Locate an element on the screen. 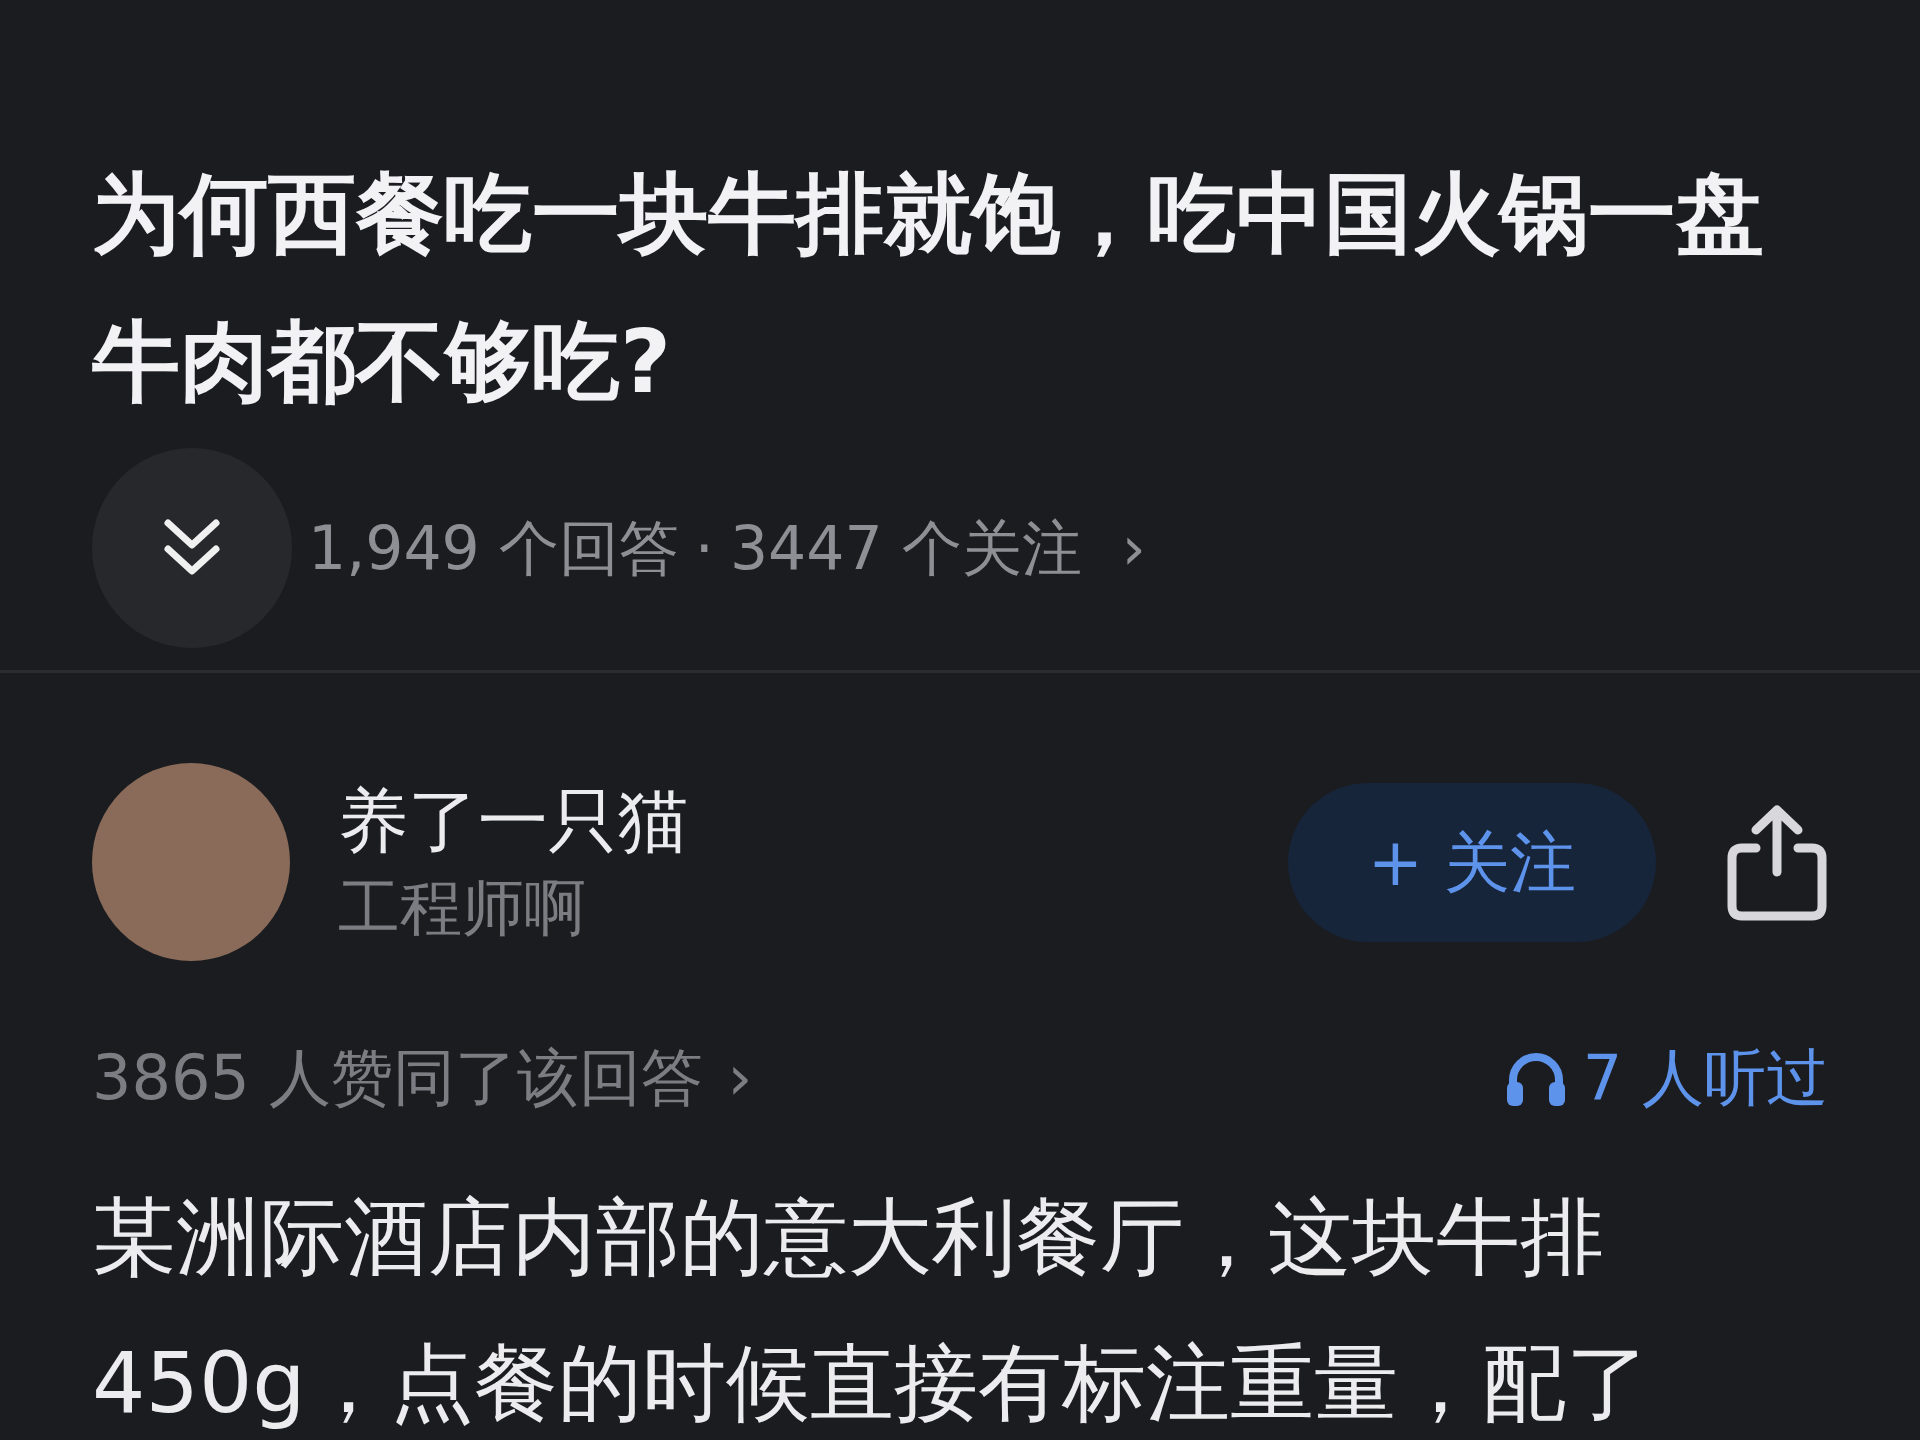 This screenshot has height=1440, width=1920. follow-button: + 关注 is located at coordinates (1471, 862).